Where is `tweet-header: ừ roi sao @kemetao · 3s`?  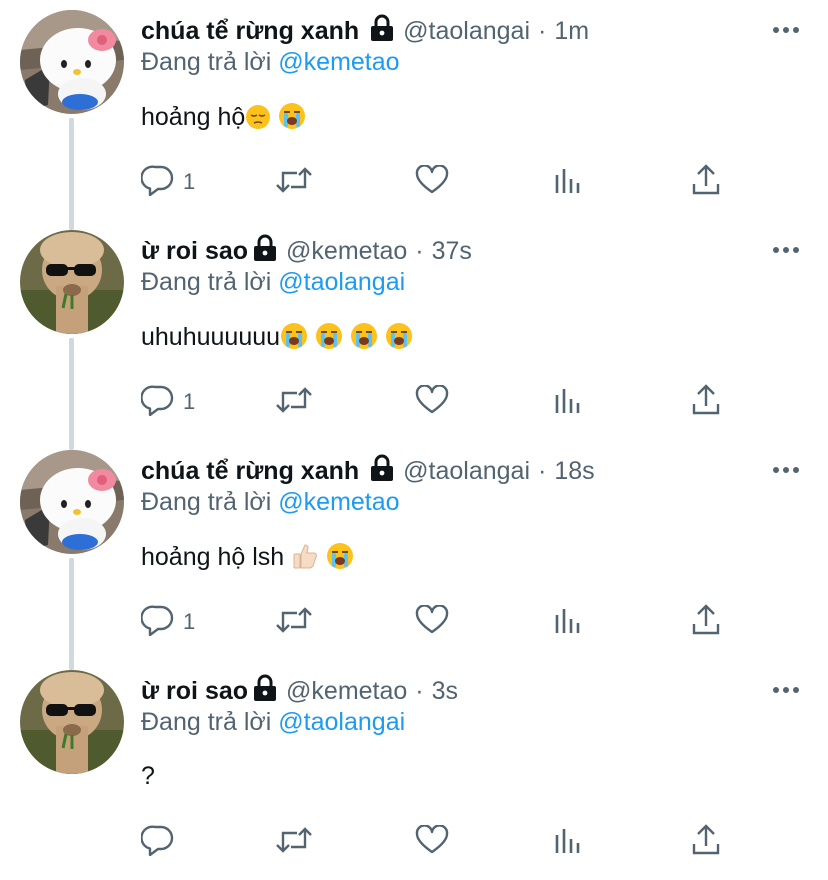 tweet-header: ừ roi sao @kemetao · 3s is located at coordinates (299, 691).